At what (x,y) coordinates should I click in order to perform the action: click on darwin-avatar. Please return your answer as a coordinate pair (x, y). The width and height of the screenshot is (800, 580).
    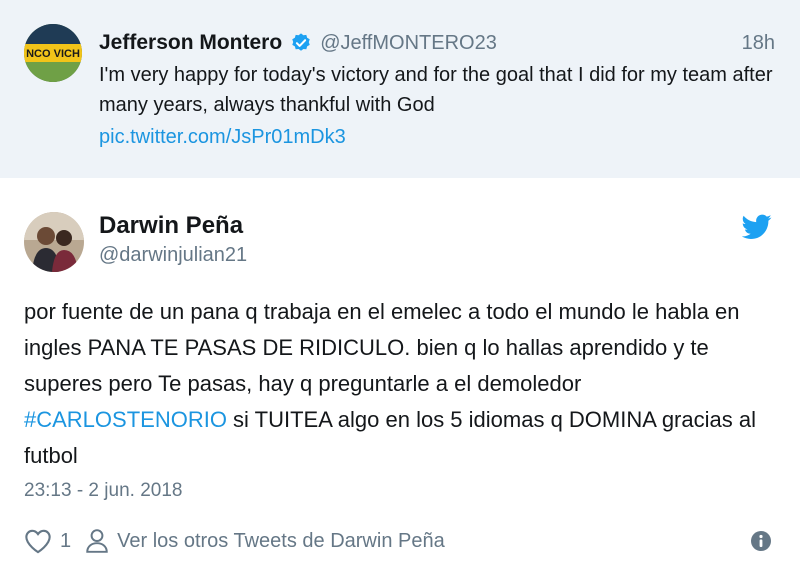
    Looking at the image, I should click on (54, 242).